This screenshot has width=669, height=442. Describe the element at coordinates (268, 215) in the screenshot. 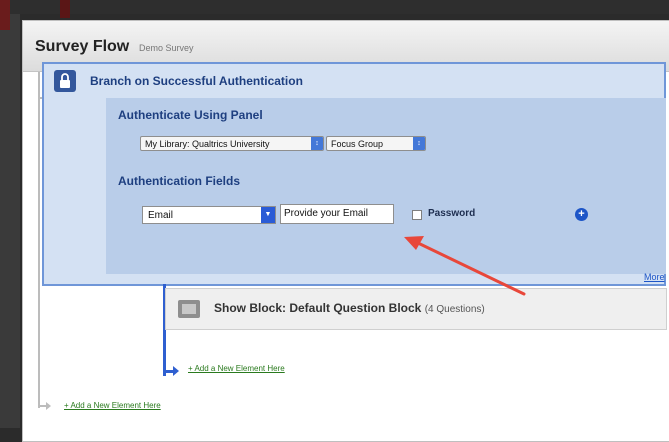

I see `dropdown-arrow-icon: ▼` at that location.